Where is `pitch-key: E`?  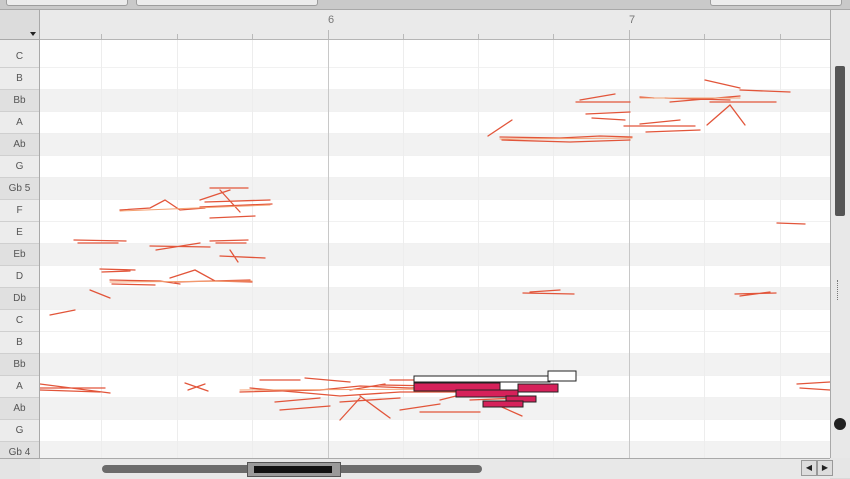
pitch-key: E is located at coordinates (19, 233).